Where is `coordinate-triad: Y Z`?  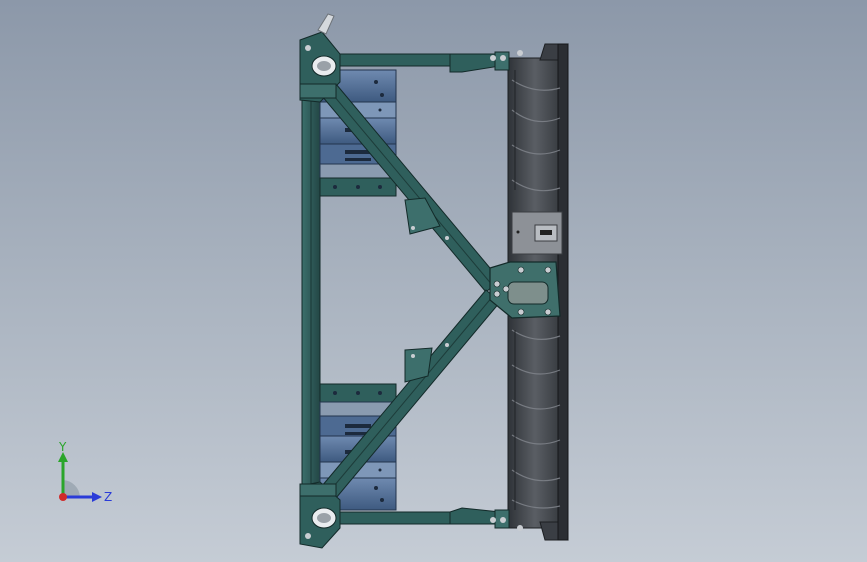 coordinate-triad: Y Z is located at coordinates (85, 472).